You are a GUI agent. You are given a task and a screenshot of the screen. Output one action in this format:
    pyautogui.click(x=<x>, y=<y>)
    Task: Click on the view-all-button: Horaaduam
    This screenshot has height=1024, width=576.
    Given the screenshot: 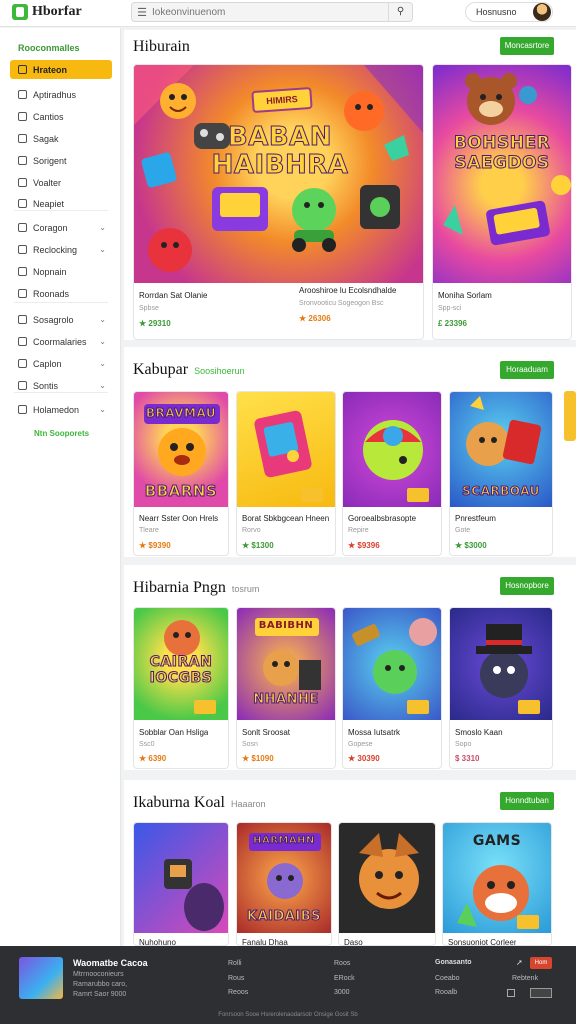 What is the action you would take?
    pyautogui.click(x=527, y=370)
    